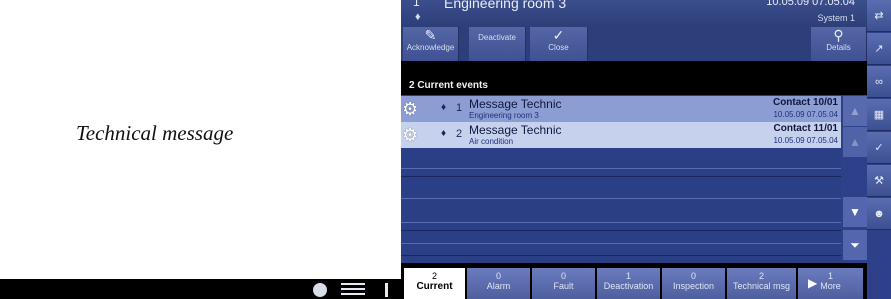 The width and height of the screenshot is (891, 299). I want to click on devices-icon: ∞, so click(879, 82).